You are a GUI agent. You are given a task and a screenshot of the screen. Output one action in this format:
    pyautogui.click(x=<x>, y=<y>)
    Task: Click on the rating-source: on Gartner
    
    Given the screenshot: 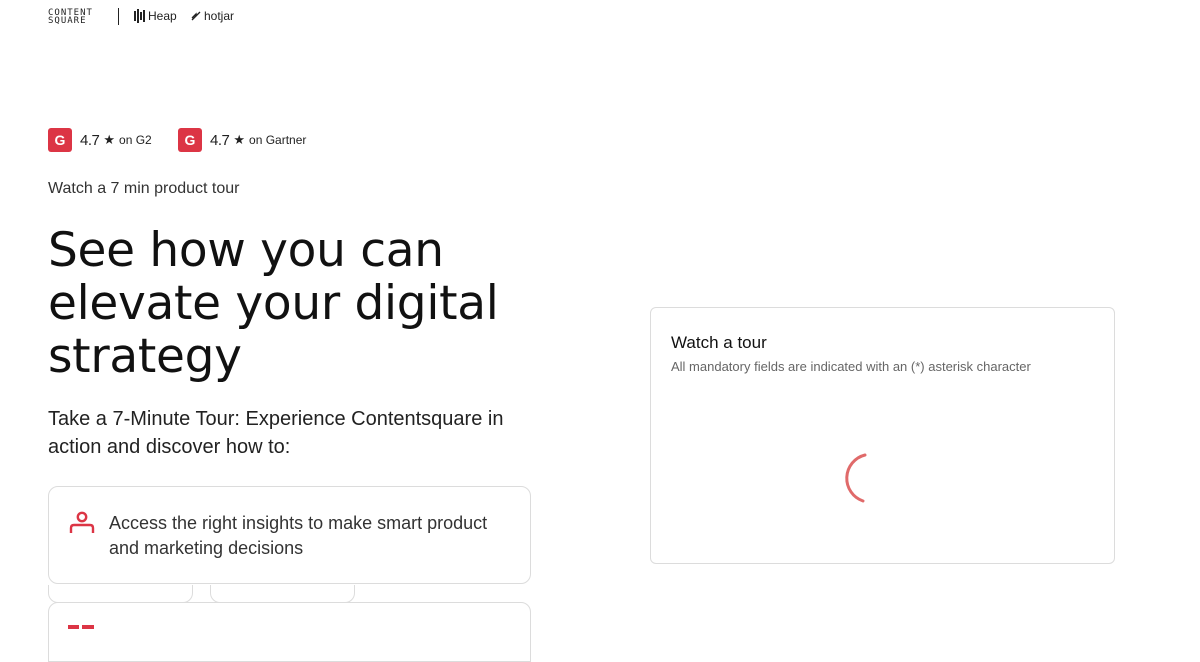 What is the action you would take?
    pyautogui.click(x=278, y=140)
    